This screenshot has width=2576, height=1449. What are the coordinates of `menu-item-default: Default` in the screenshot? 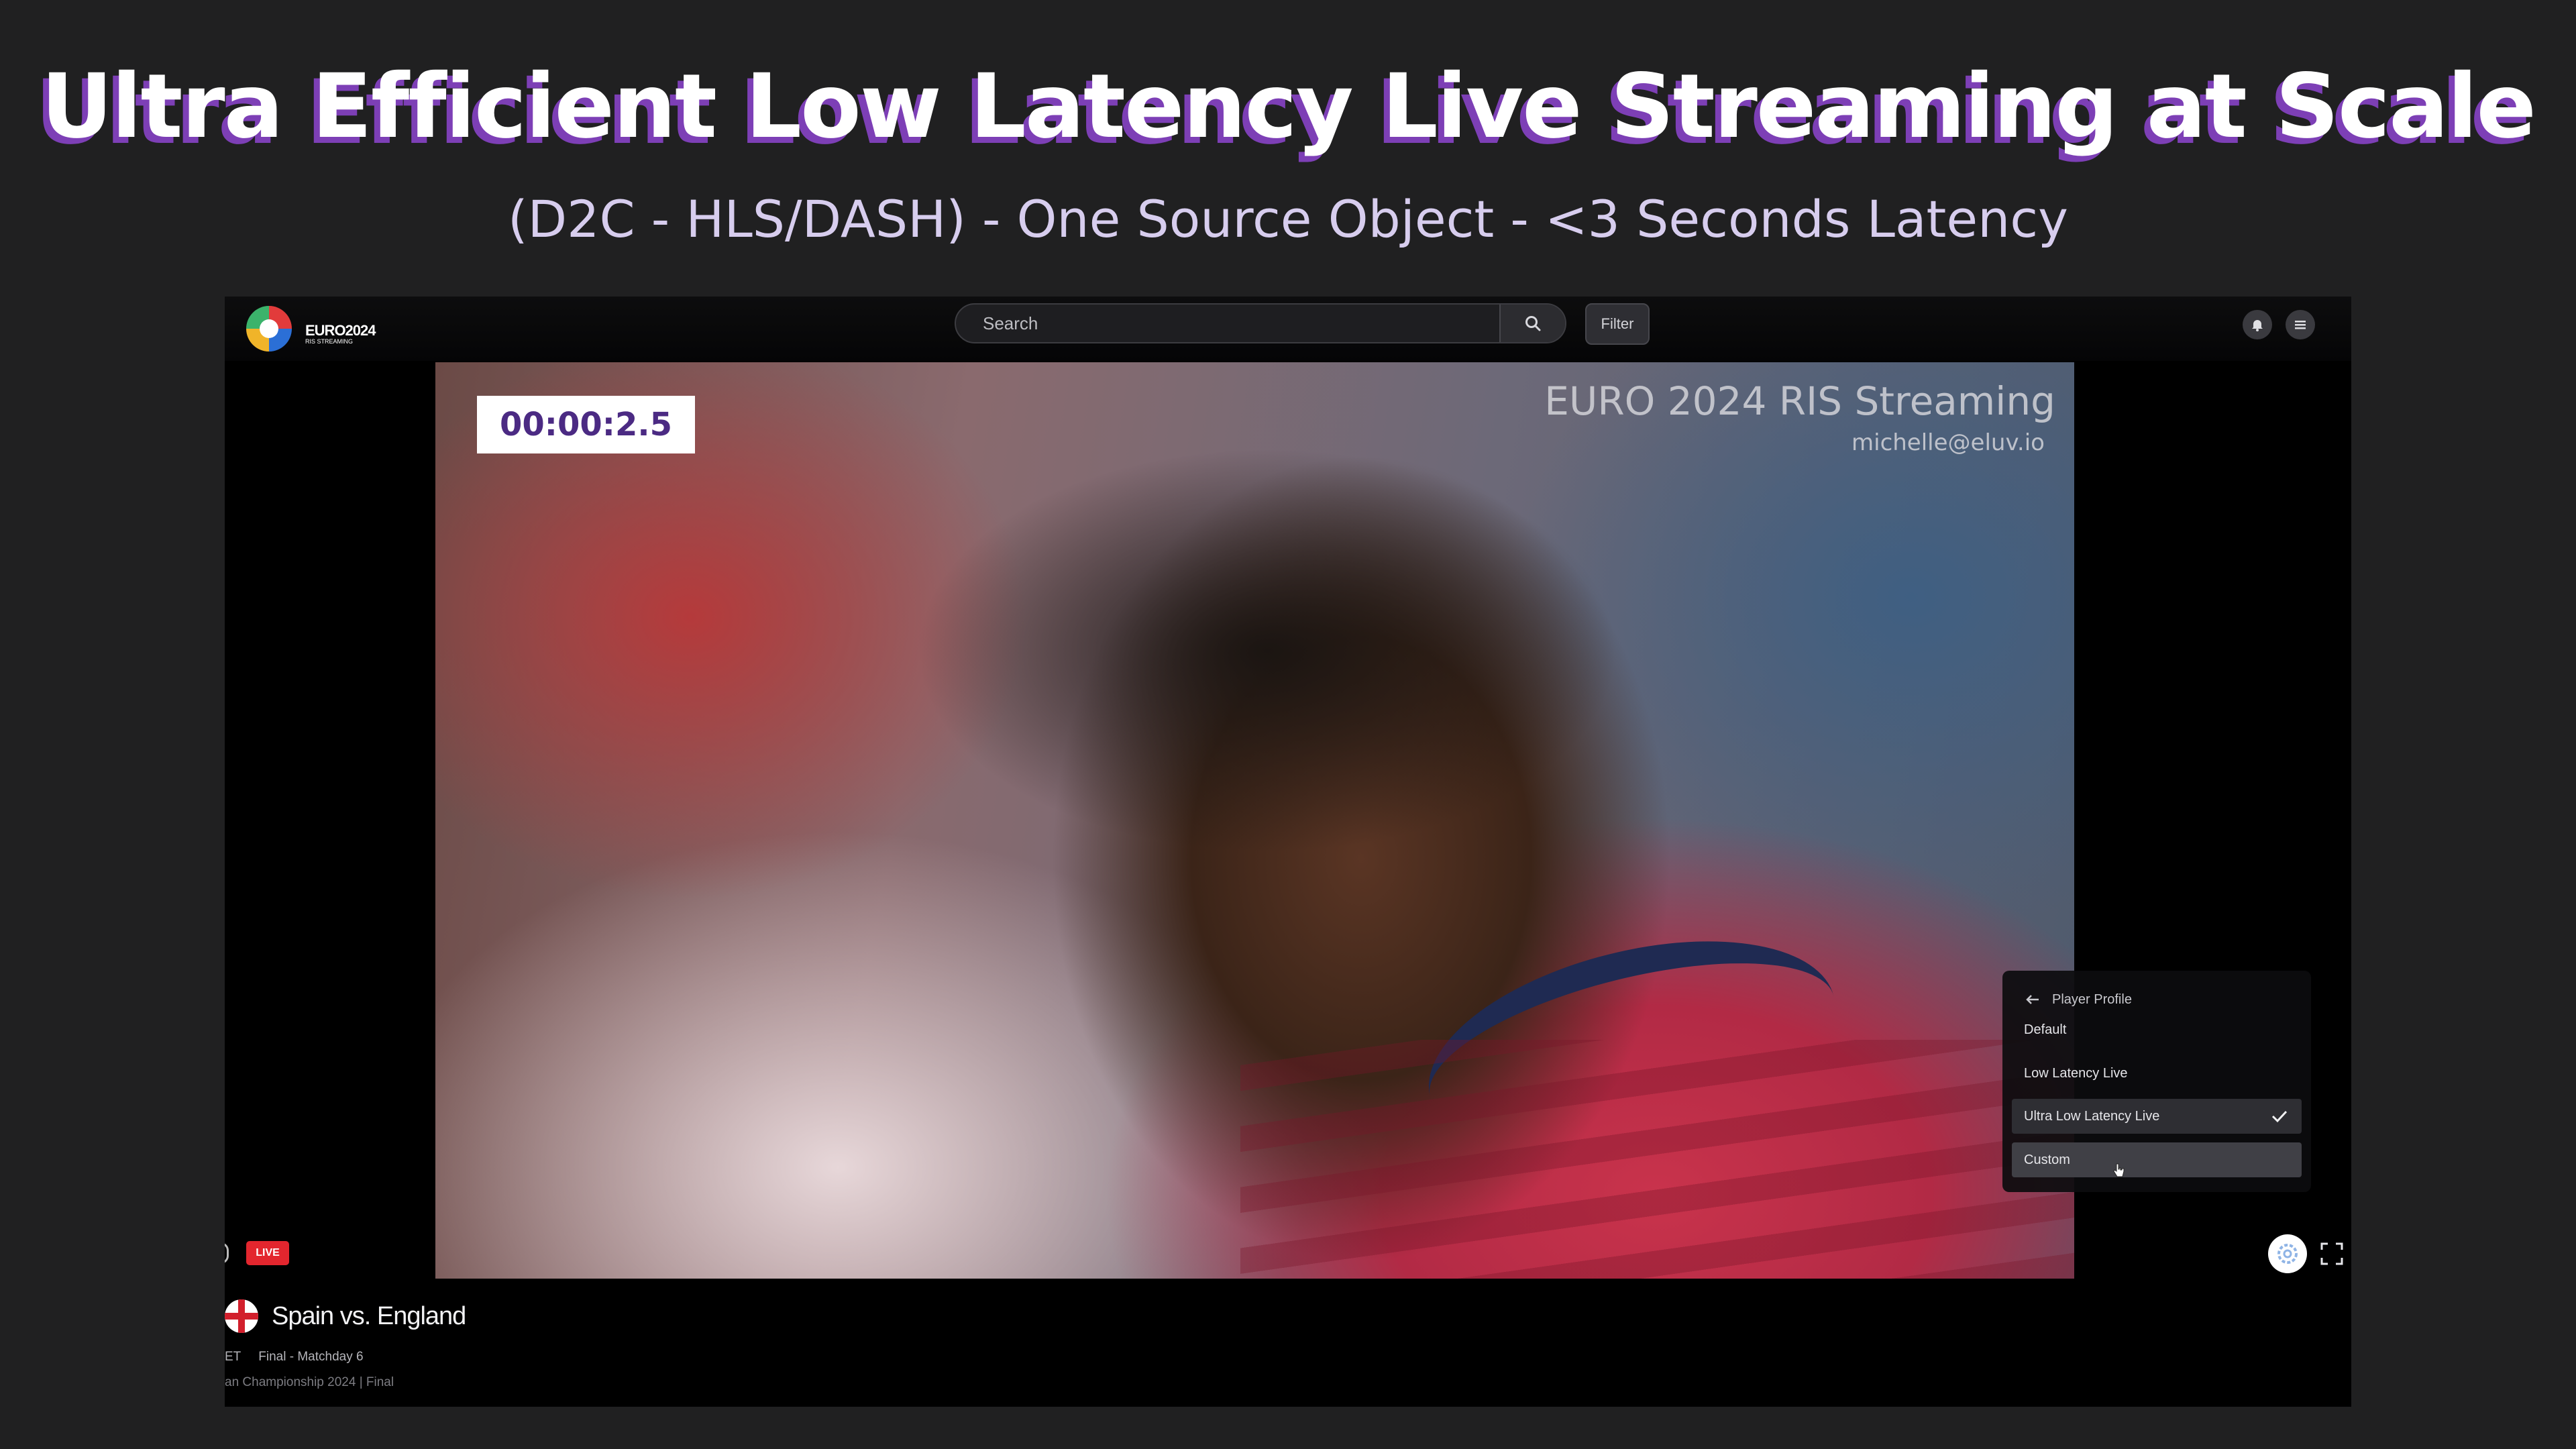 It's located at (2157, 1029).